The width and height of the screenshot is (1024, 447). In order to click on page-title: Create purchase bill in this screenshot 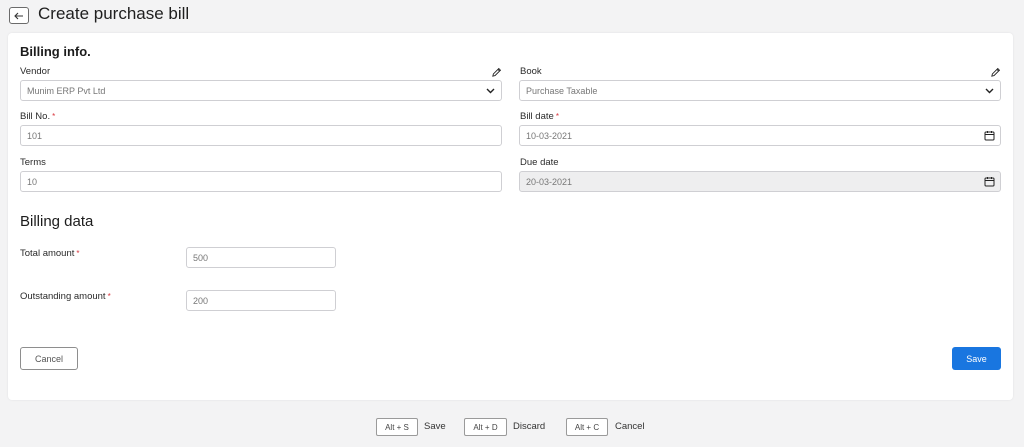, I will do `click(114, 13)`.